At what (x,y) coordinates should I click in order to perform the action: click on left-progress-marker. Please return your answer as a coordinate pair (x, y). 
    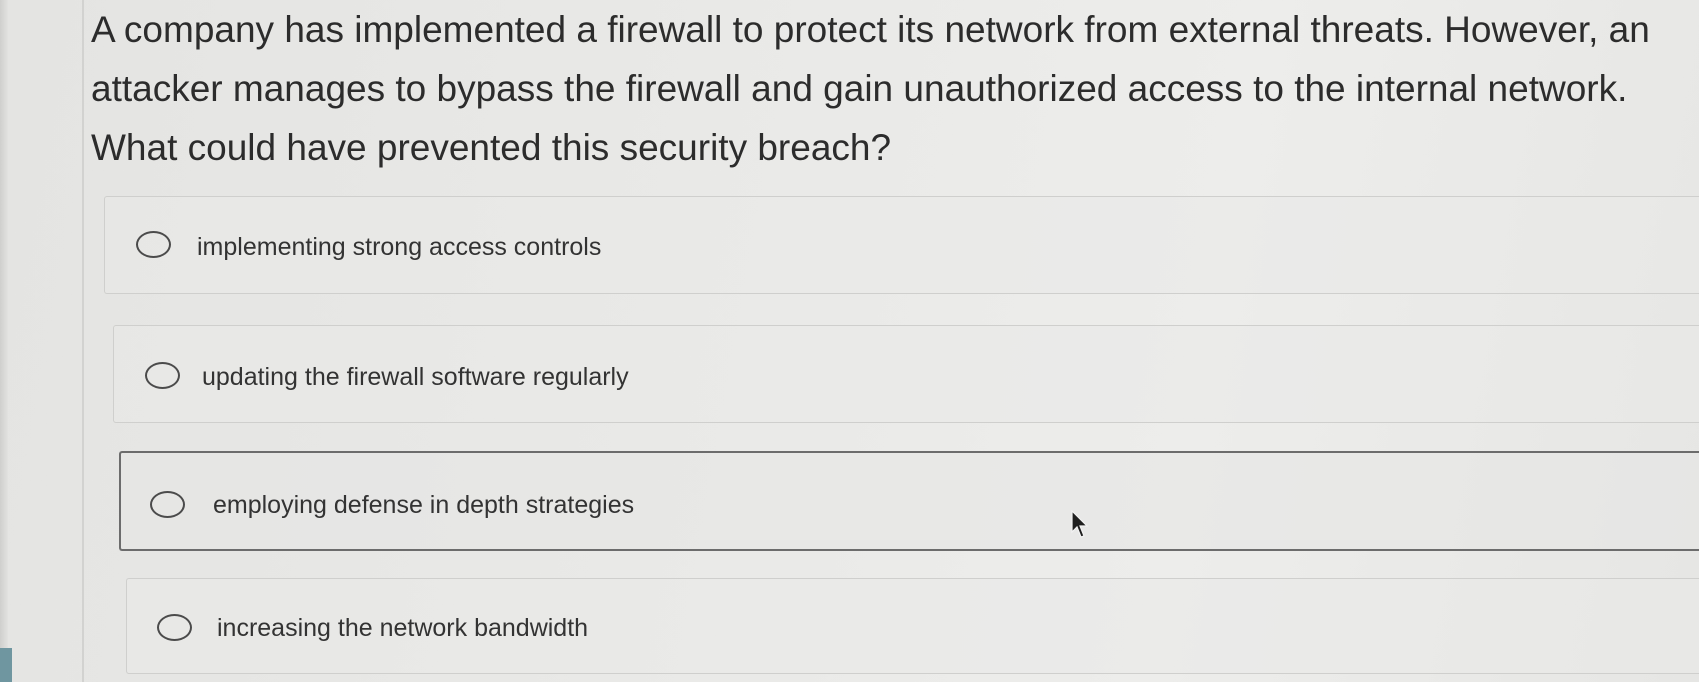
    Looking at the image, I should click on (6, 665).